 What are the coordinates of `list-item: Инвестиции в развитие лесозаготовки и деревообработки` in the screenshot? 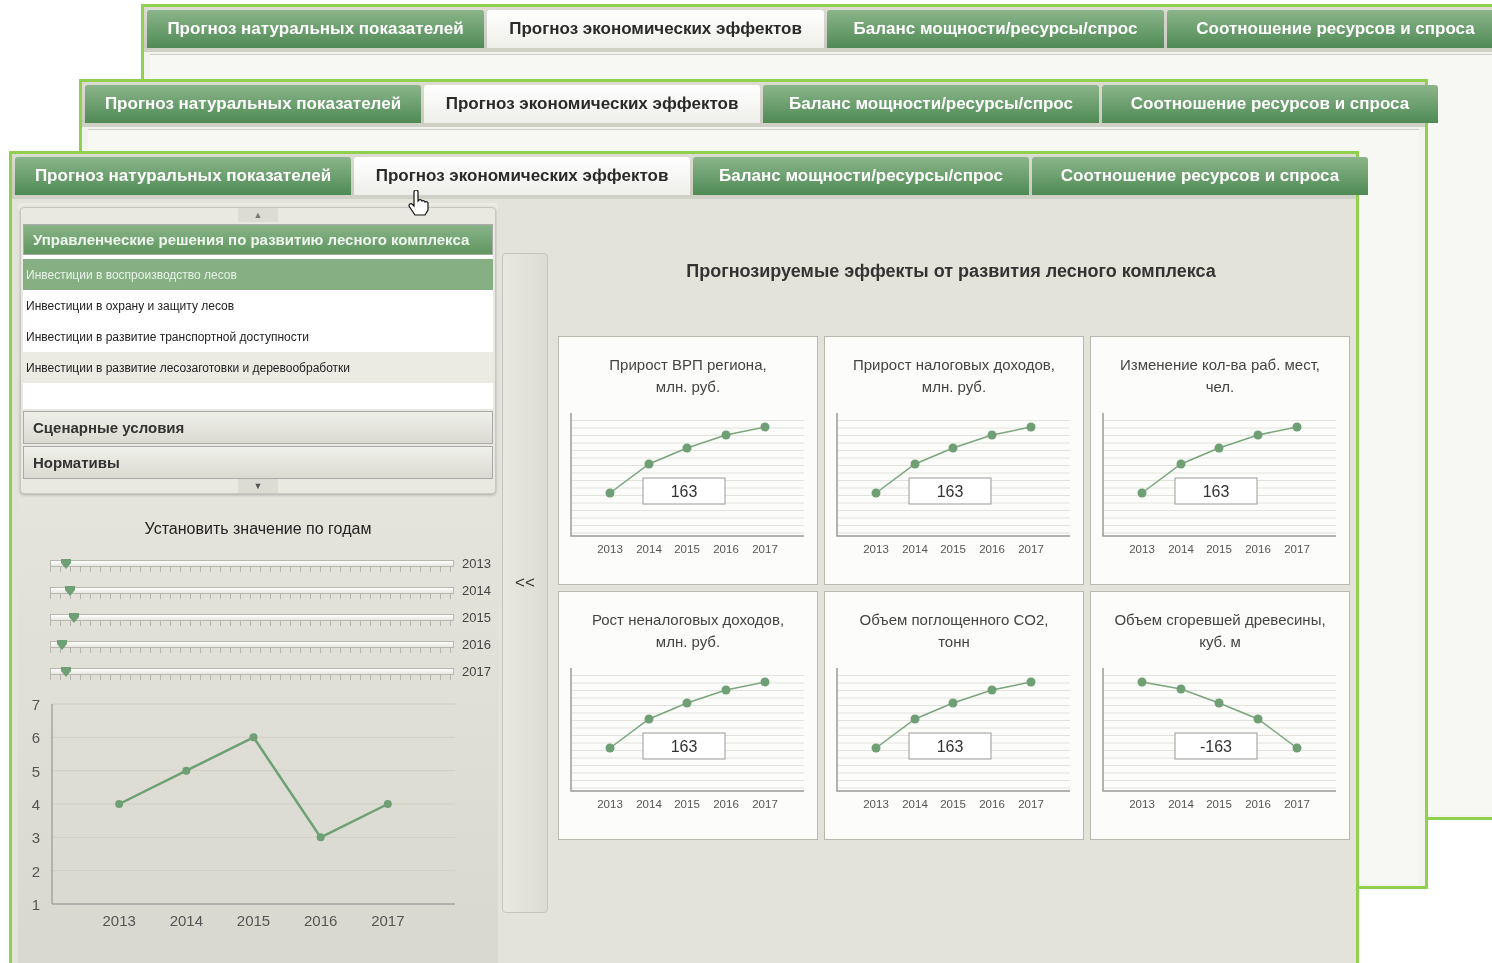 It's located at (258, 367).